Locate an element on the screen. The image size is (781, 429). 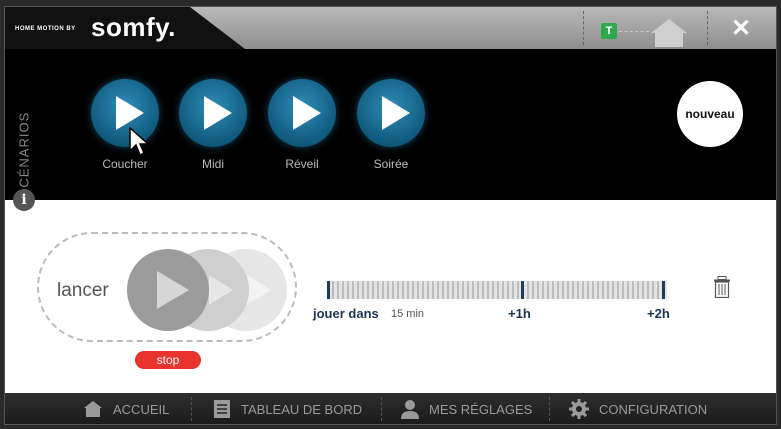
scenario-label-coucher: Coucher is located at coordinates (125, 164).